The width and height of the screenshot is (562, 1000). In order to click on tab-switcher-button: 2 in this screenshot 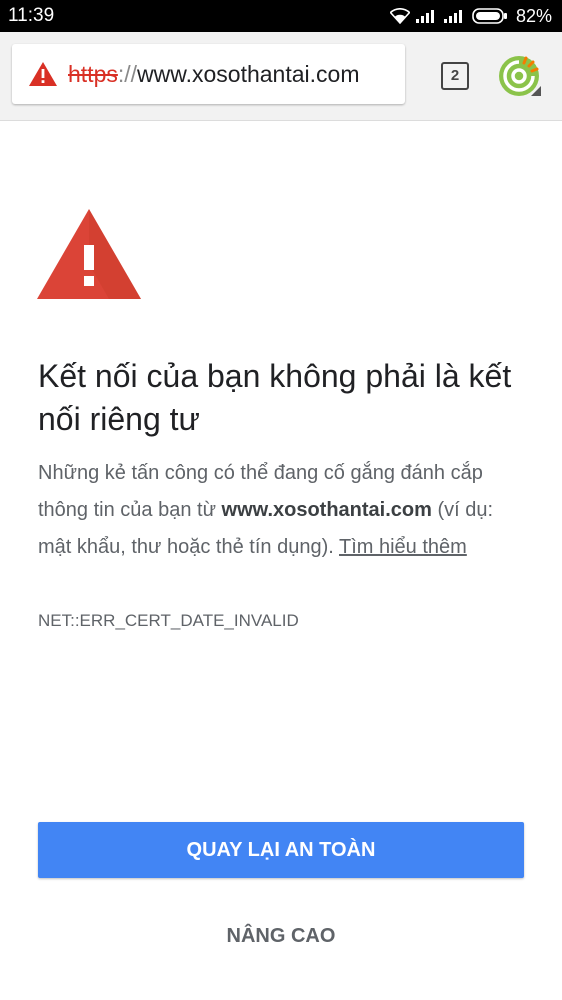, I will do `click(455, 76)`.